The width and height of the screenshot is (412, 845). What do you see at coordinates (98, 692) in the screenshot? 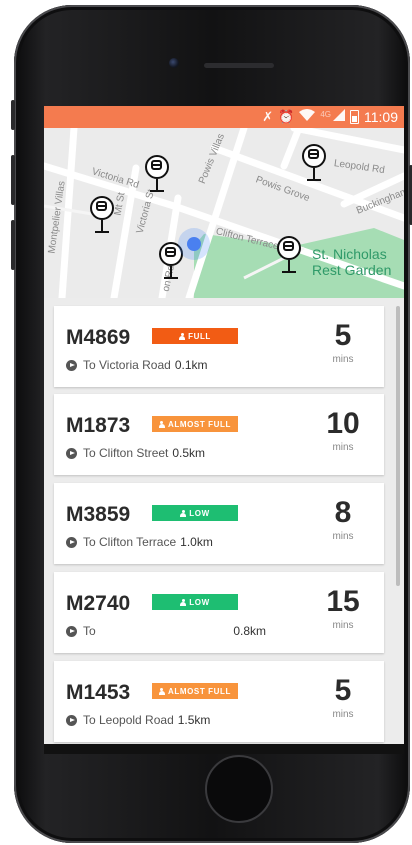
I see `route-number: M1453` at bounding box center [98, 692].